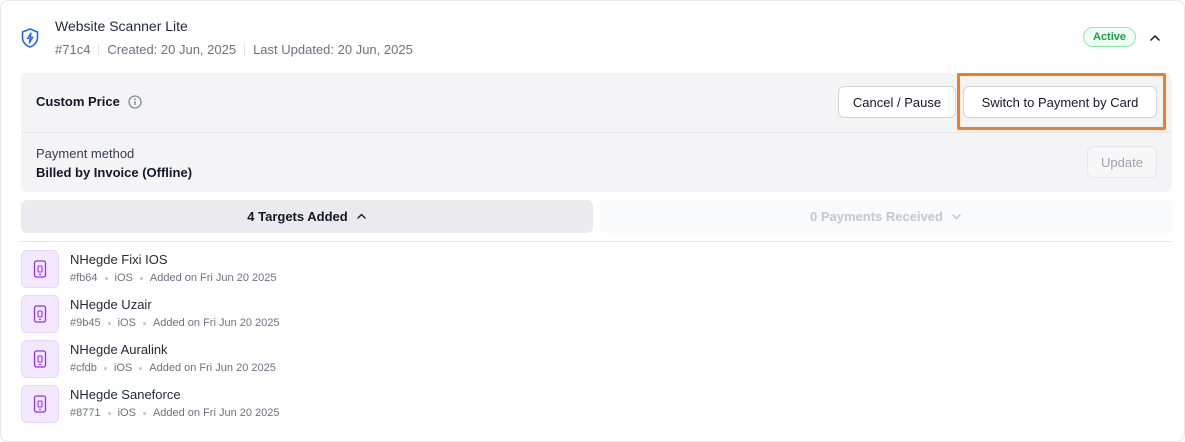  What do you see at coordinates (876, 216) in the screenshot?
I see `tab-payments-label: 0 Payments Received` at bounding box center [876, 216].